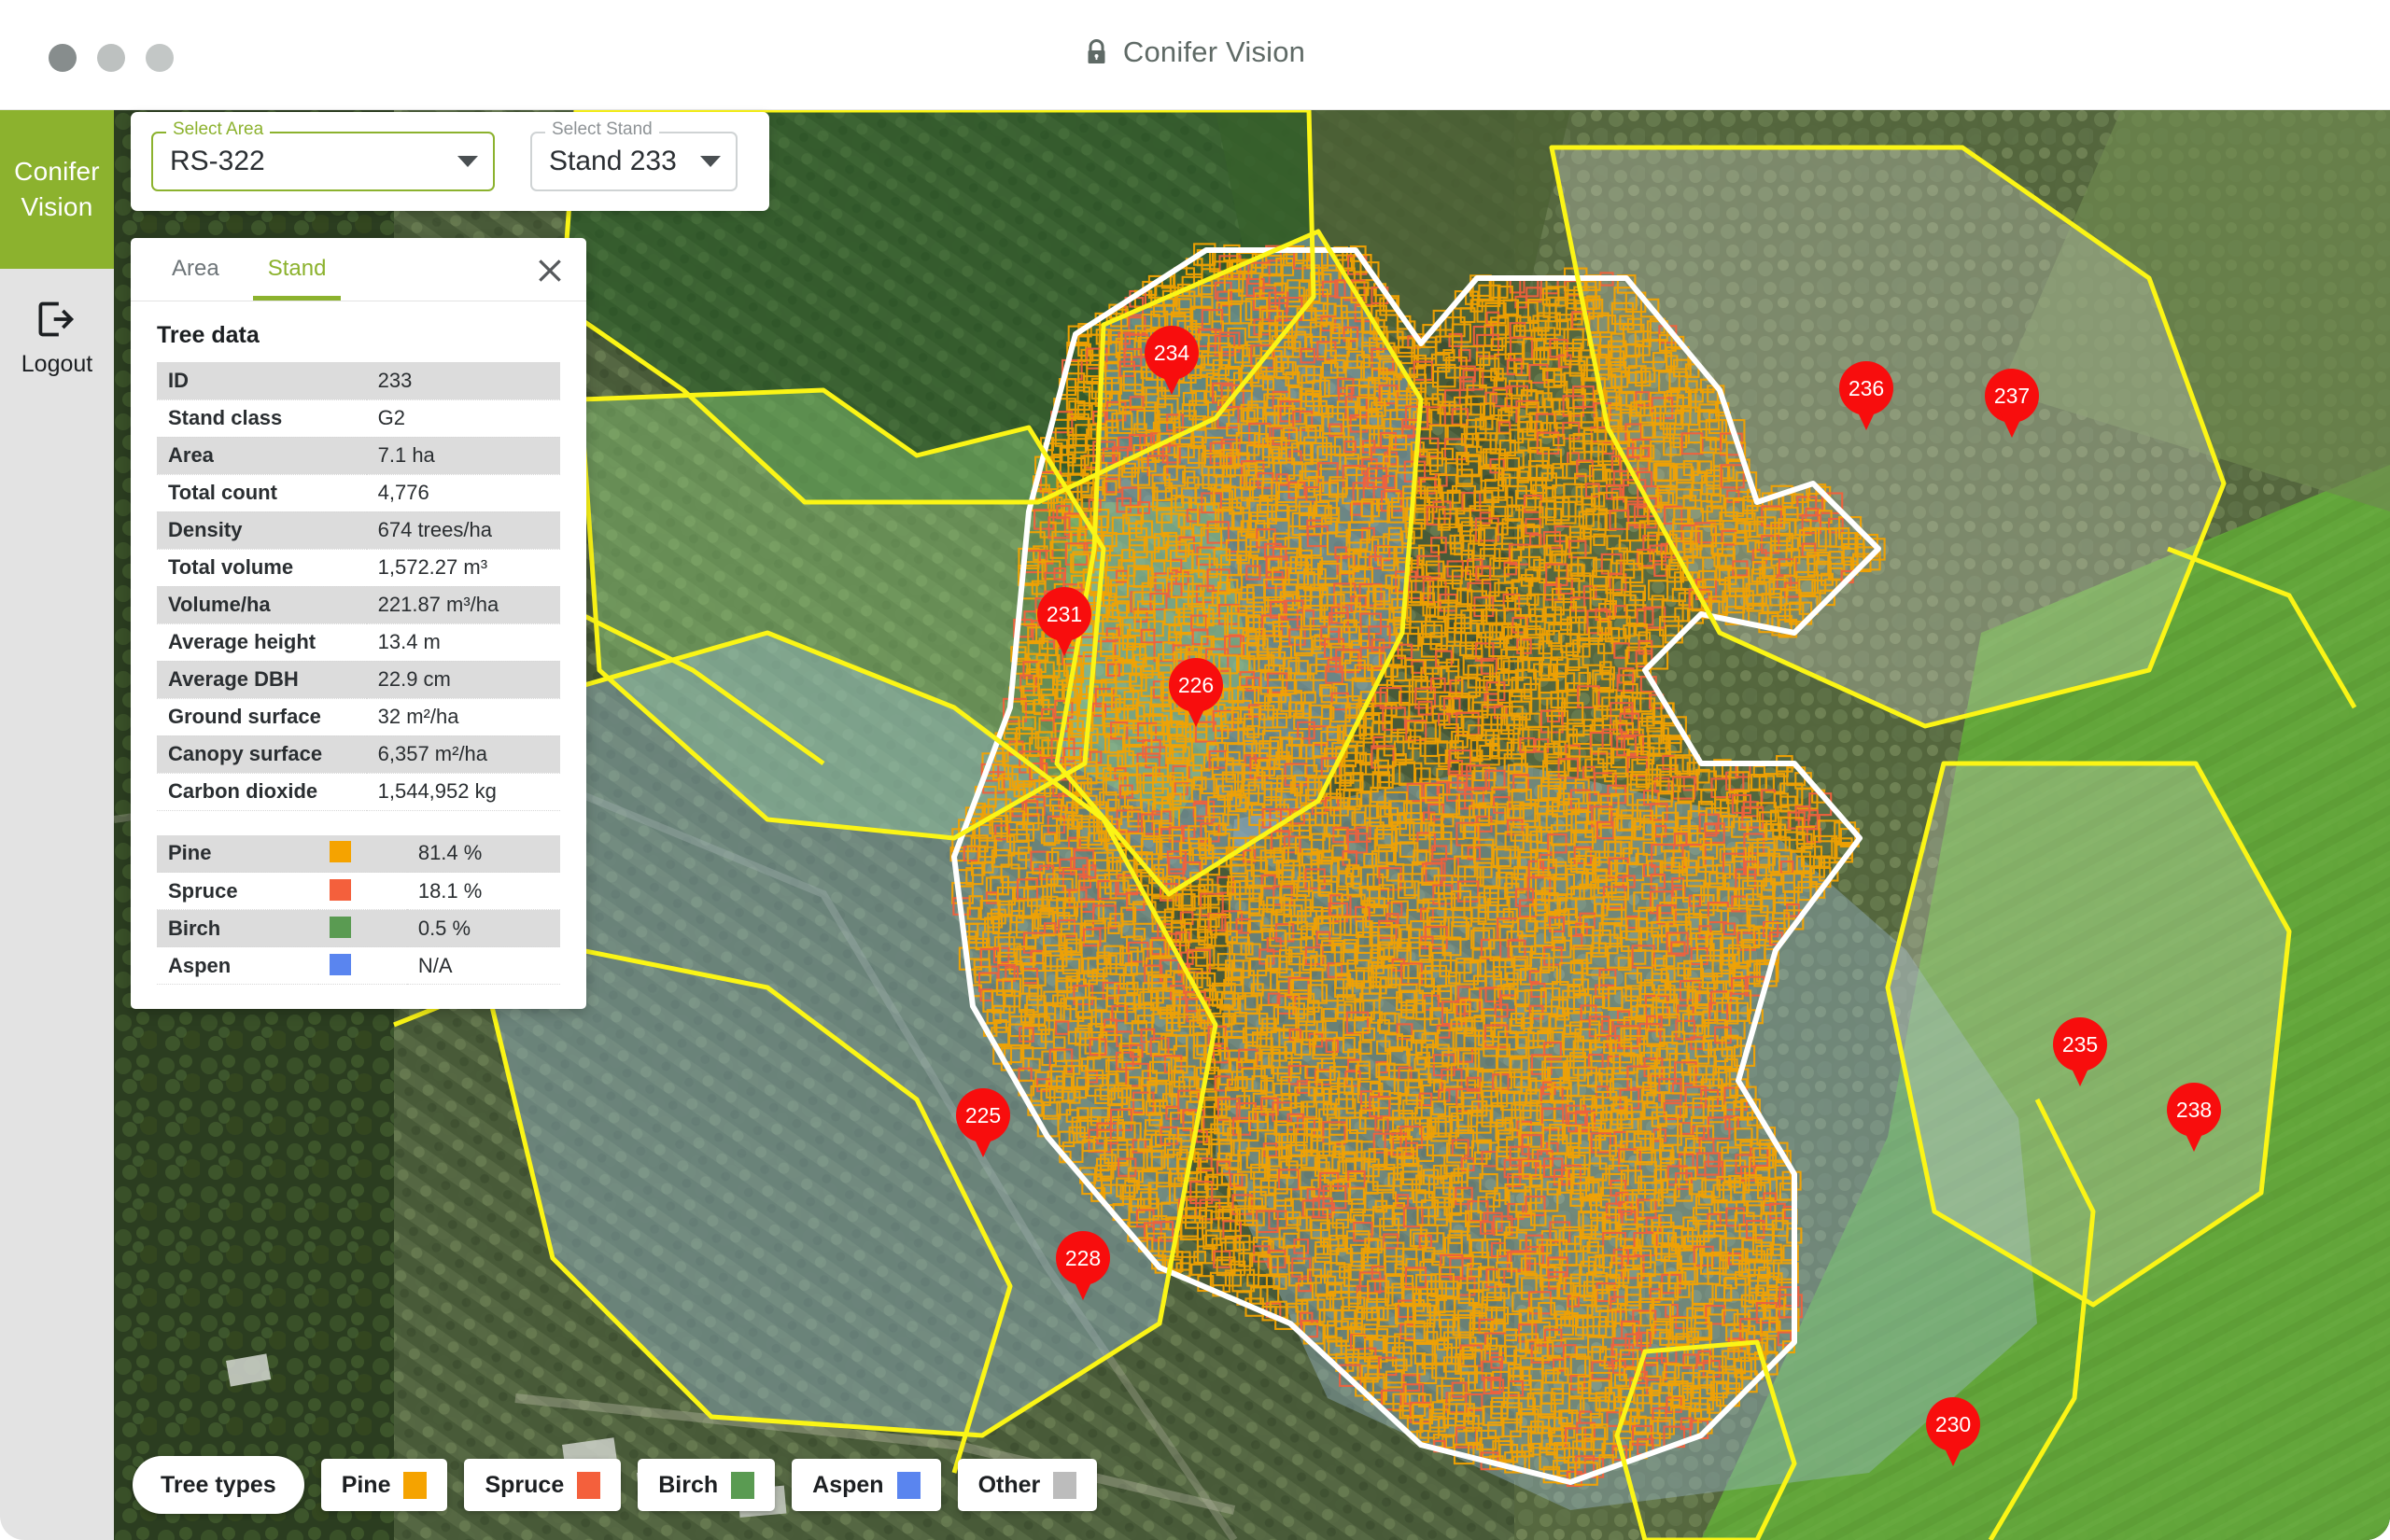 The image size is (2390, 1540). Describe the element at coordinates (358, 853) in the screenshot. I see `species-row: Pine 81.4 %` at that location.